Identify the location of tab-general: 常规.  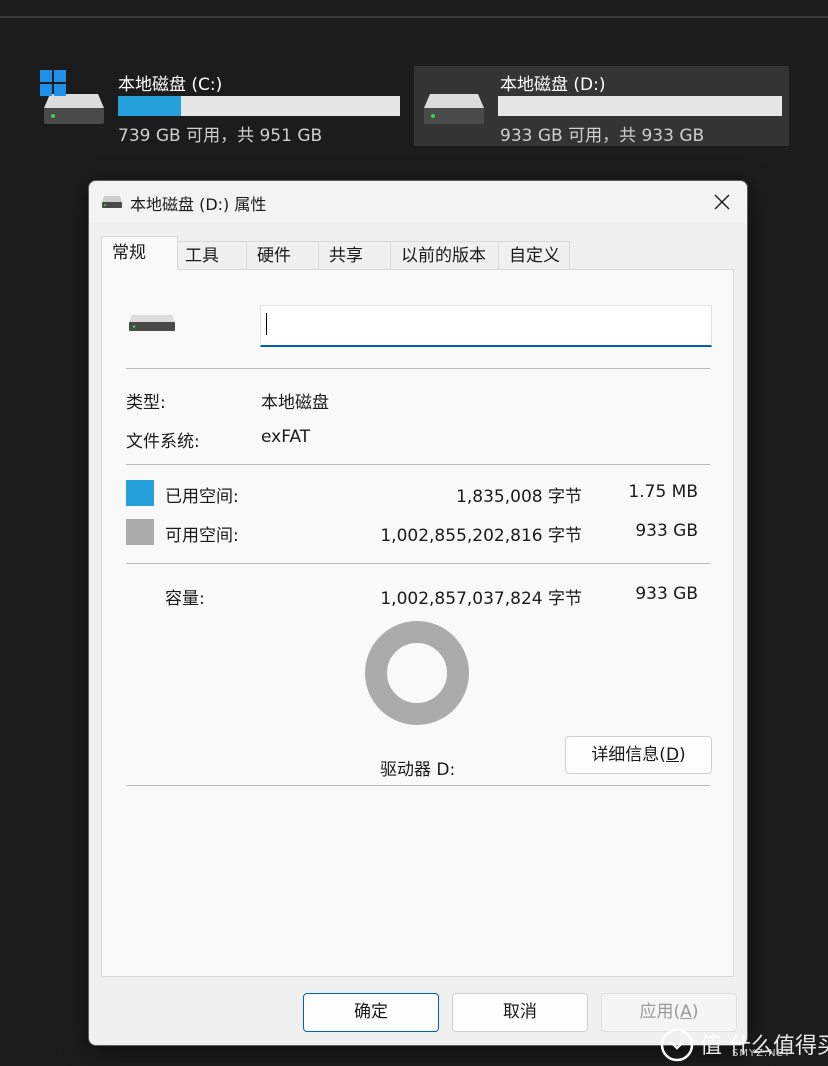
(139, 253).